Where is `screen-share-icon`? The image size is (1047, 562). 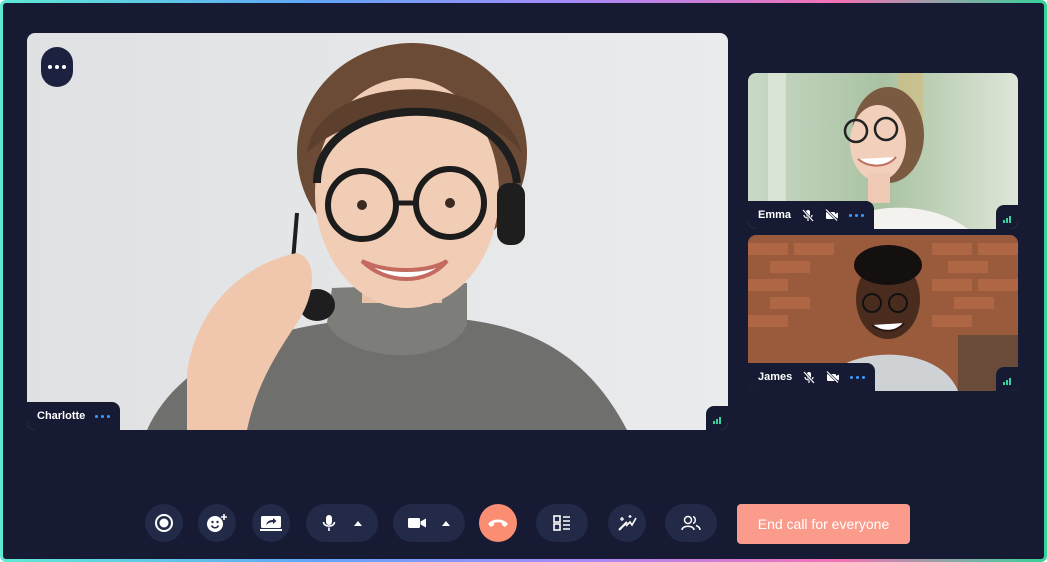
screen-share-icon is located at coordinates (271, 523).